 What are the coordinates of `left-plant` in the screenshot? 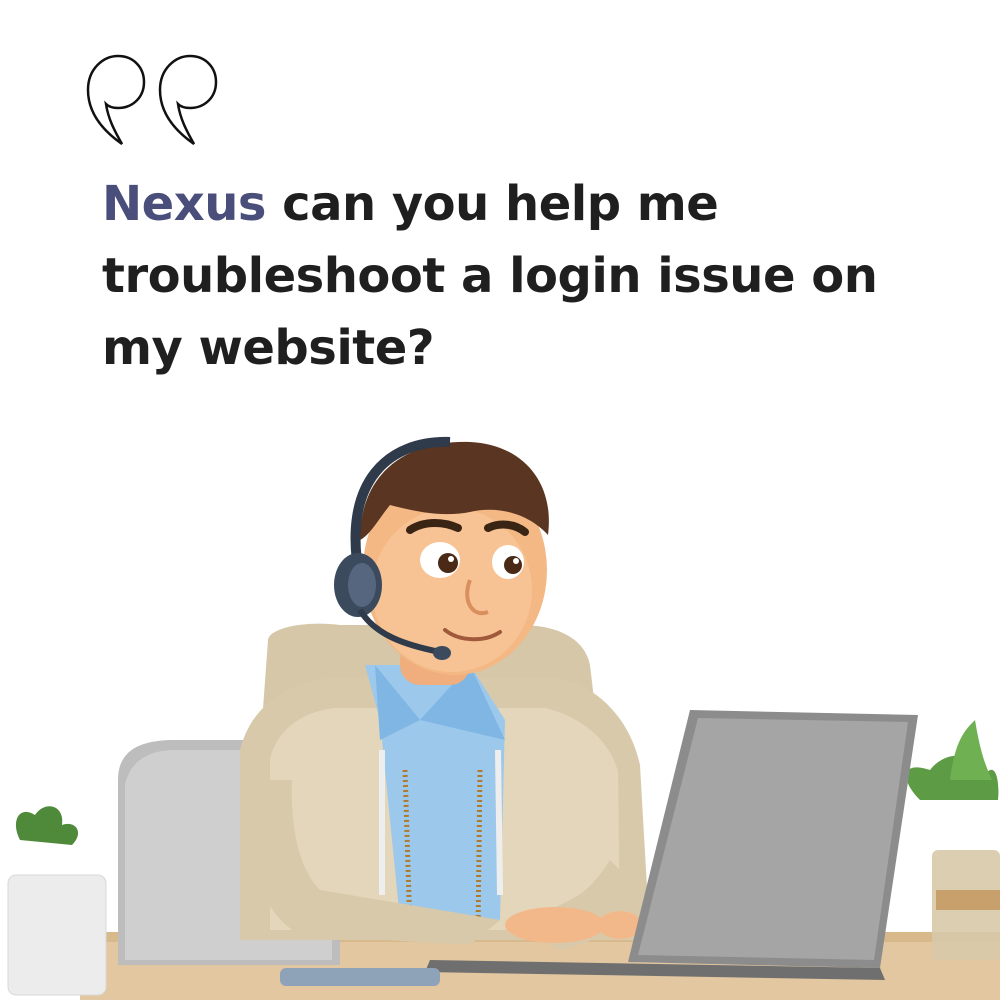 It's located at (57, 901).